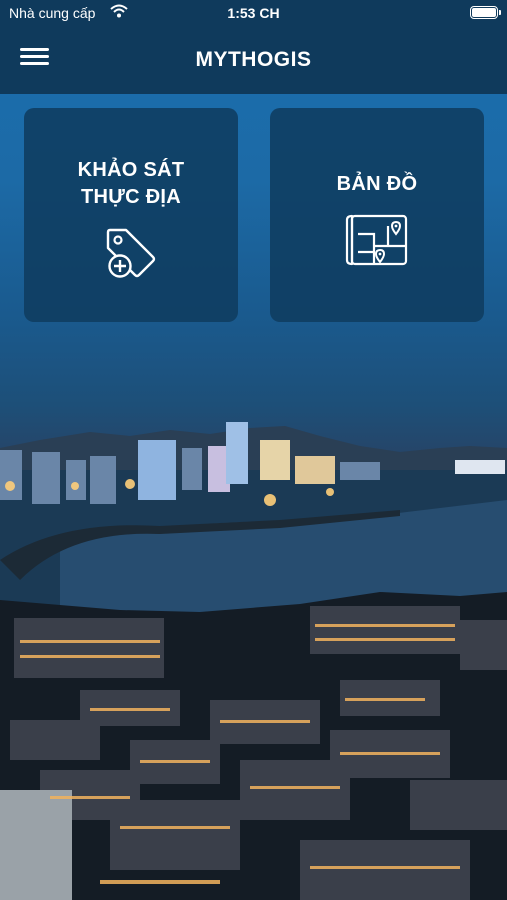 The image size is (507, 900). What do you see at coordinates (377, 184) in the screenshot?
I see `map-title: BẢN ĐỒ` at bounding box center [377, 184].